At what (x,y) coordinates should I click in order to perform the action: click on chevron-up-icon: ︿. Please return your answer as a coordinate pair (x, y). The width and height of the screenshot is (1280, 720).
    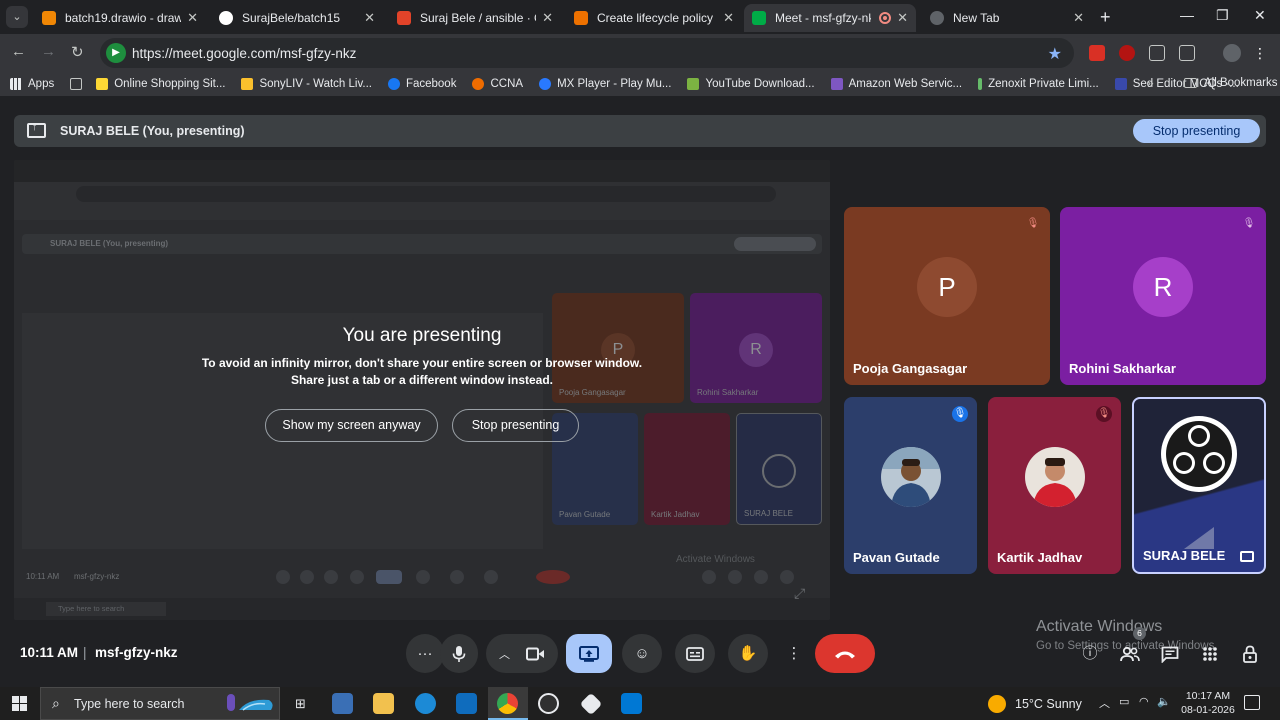
    Looking at the image, I should click on (504, 655).